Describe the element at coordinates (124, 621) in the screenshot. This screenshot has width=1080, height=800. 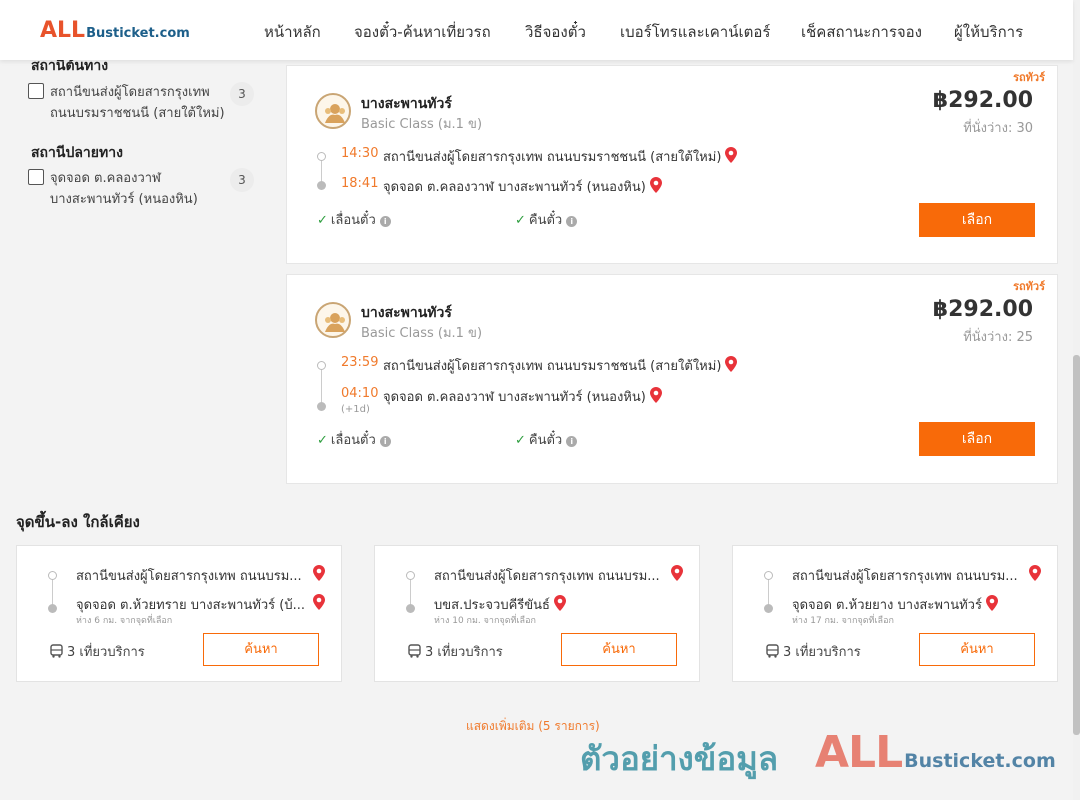
I see `nearby-distance: ห่าง 6 กม. จากจุดที่เลือก` at that location.